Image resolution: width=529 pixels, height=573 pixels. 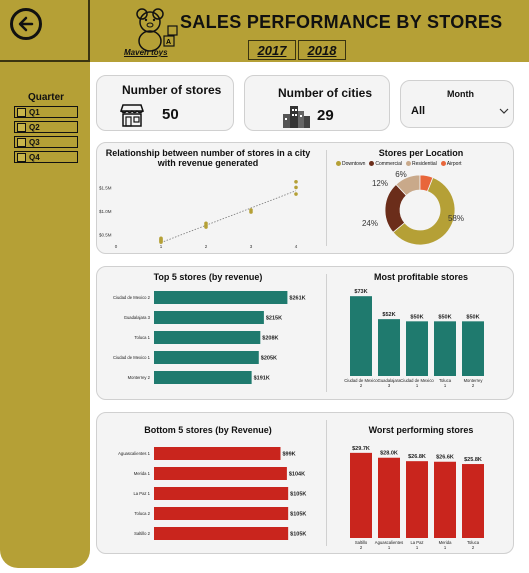 What do you see at coordinates (297, 299) in the screenshot?
I see `bar-value-label: $261K` at bounding box center [297, 299].